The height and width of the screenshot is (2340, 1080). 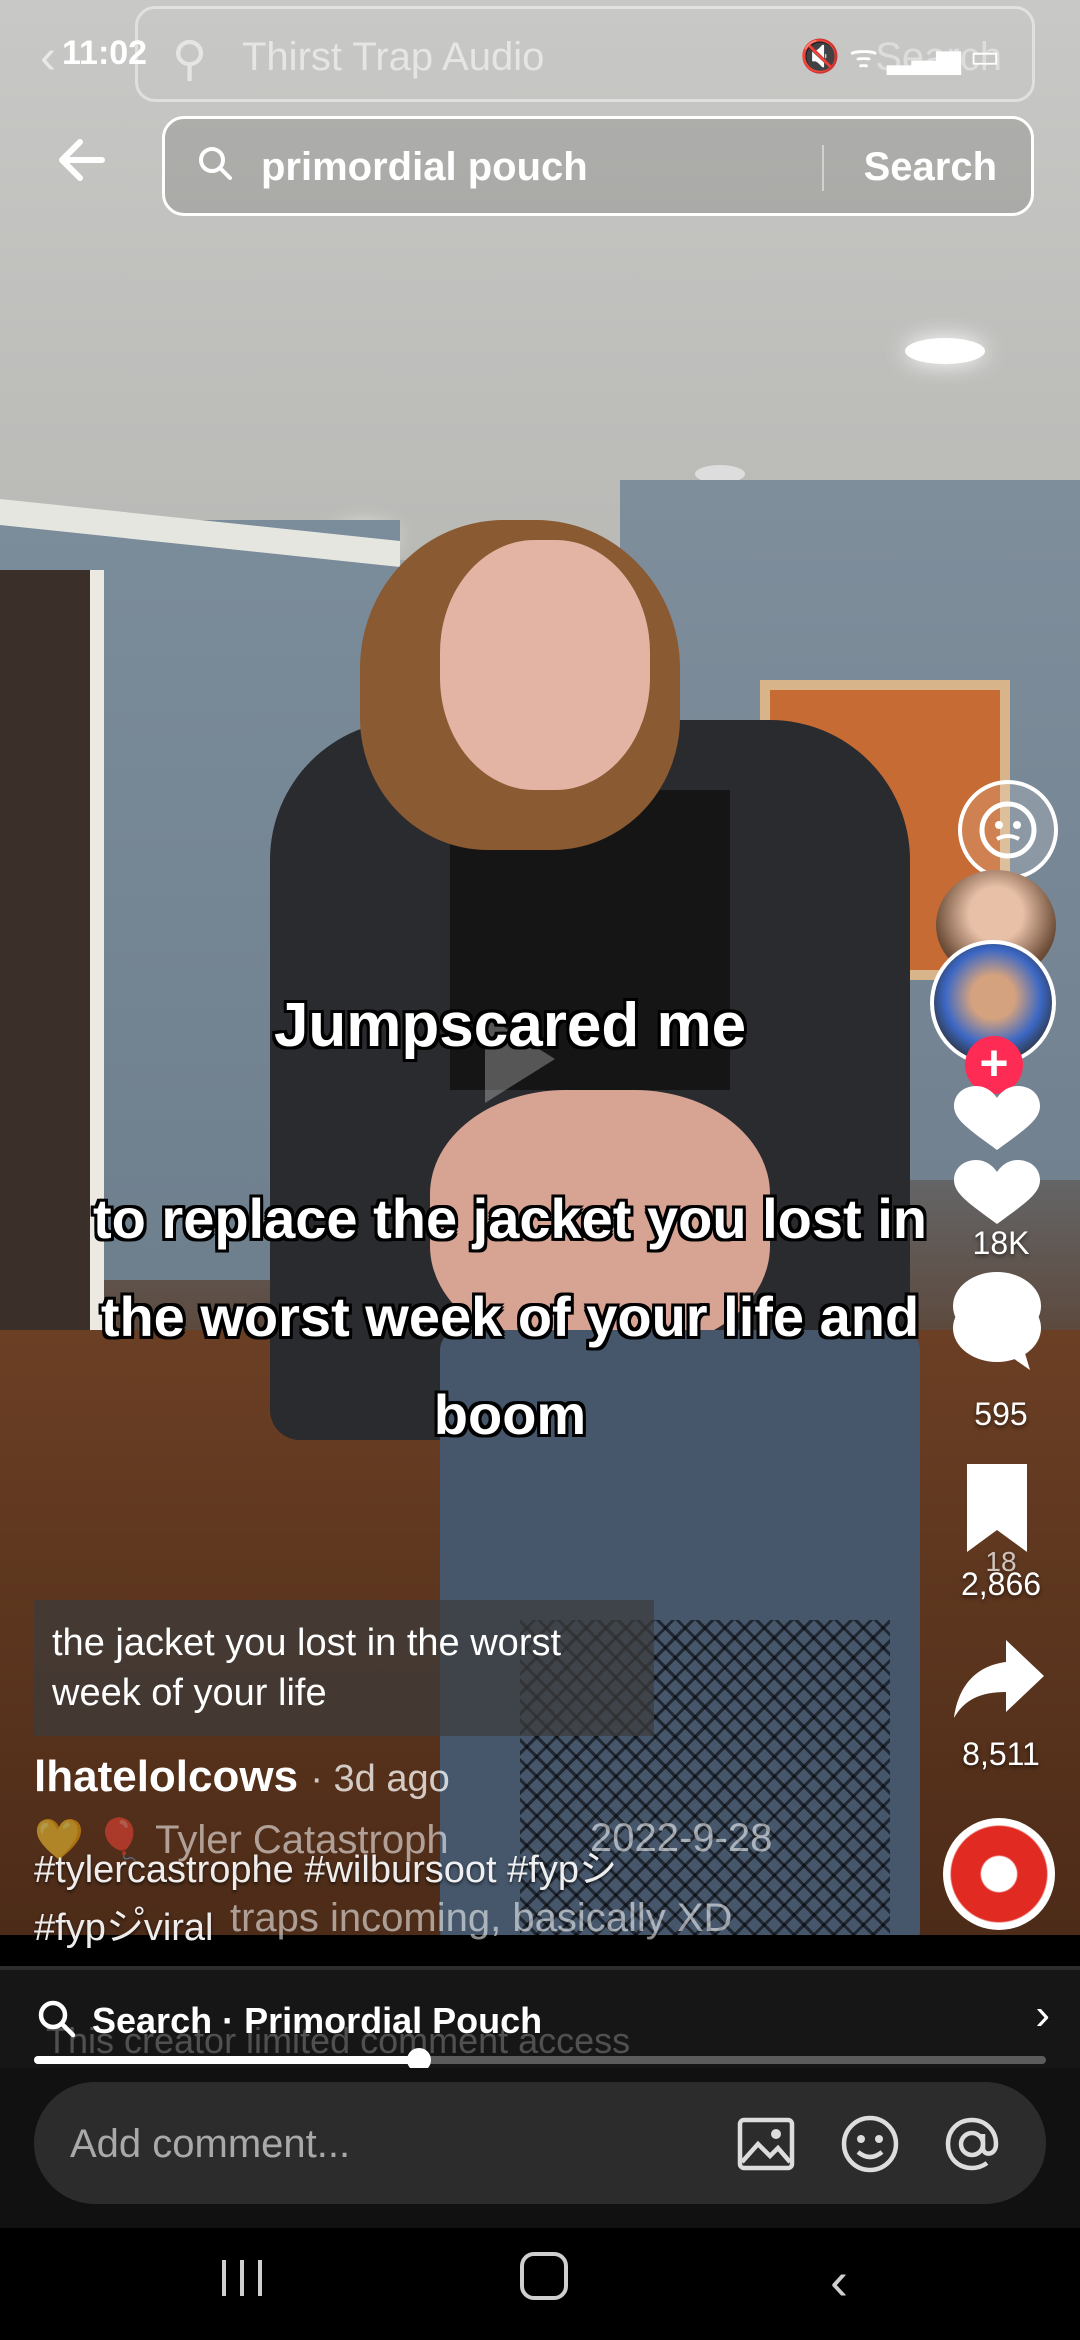 I want to click on description-line: #fypシ゚viral, so click(x=124, y=1923).